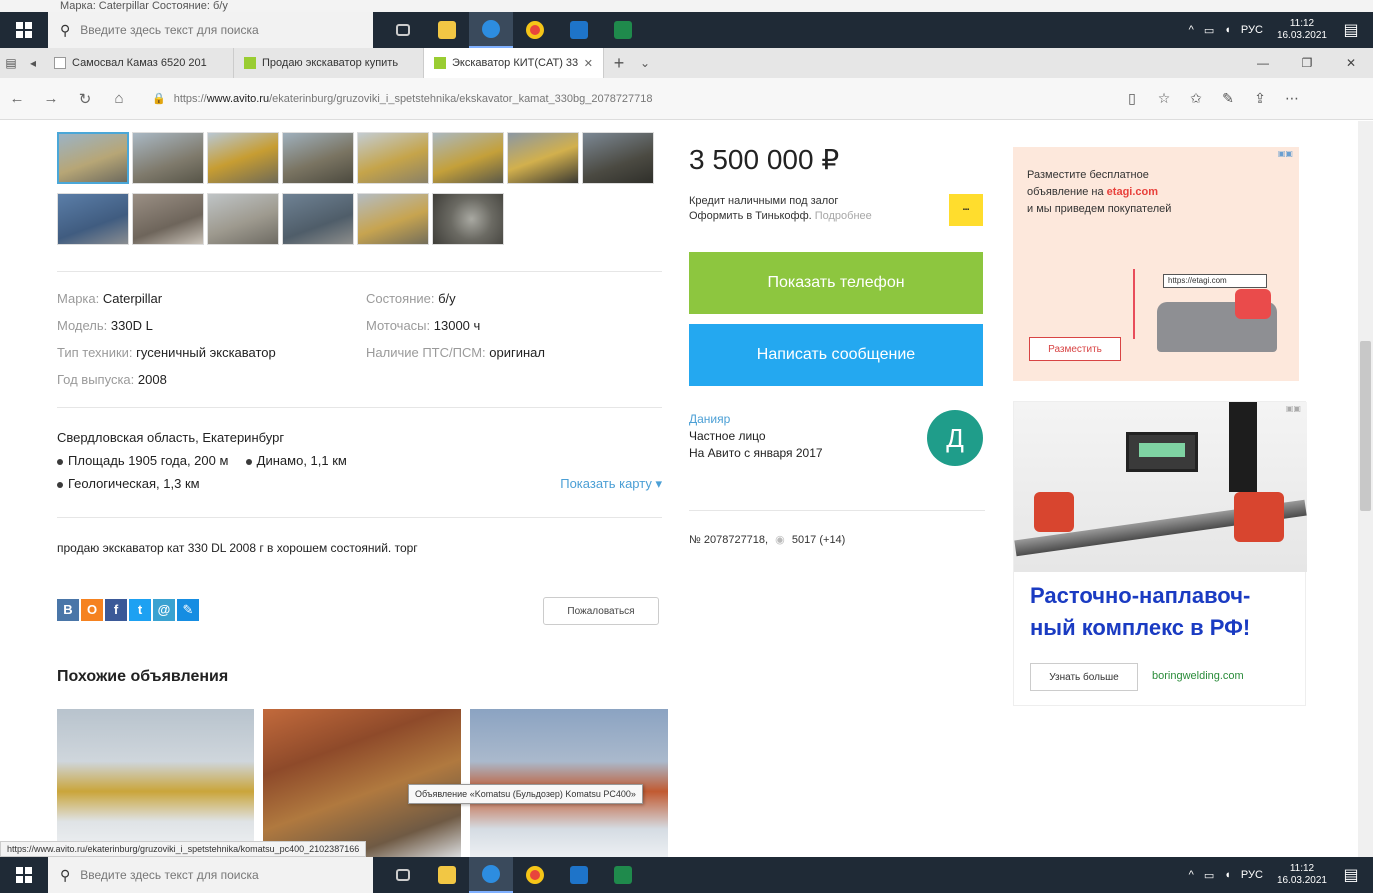  What do you see at coordinates (955, 438) in the screenshot?
I see `seller-avatar: Д` at bounding box center [955, 438].